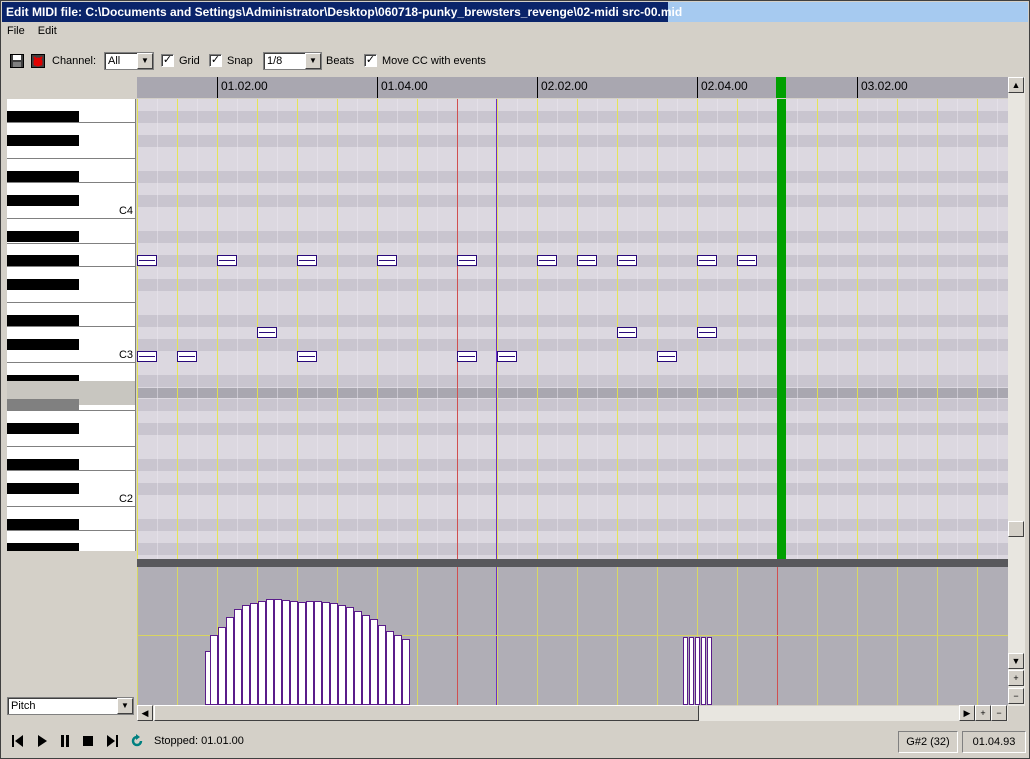  Describe the element at coordinates (112, 741) in the screenshot. I see `skip-end-icon` at that location.